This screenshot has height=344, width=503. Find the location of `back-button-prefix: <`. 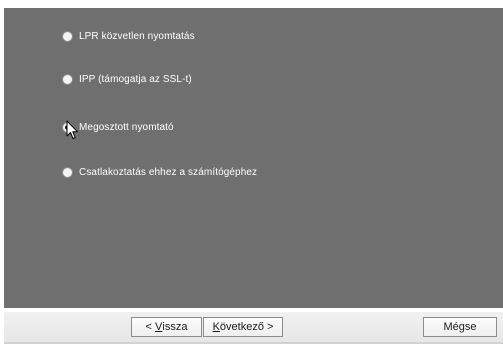

back-button-prefix: < is located at coordinates (150, 327).